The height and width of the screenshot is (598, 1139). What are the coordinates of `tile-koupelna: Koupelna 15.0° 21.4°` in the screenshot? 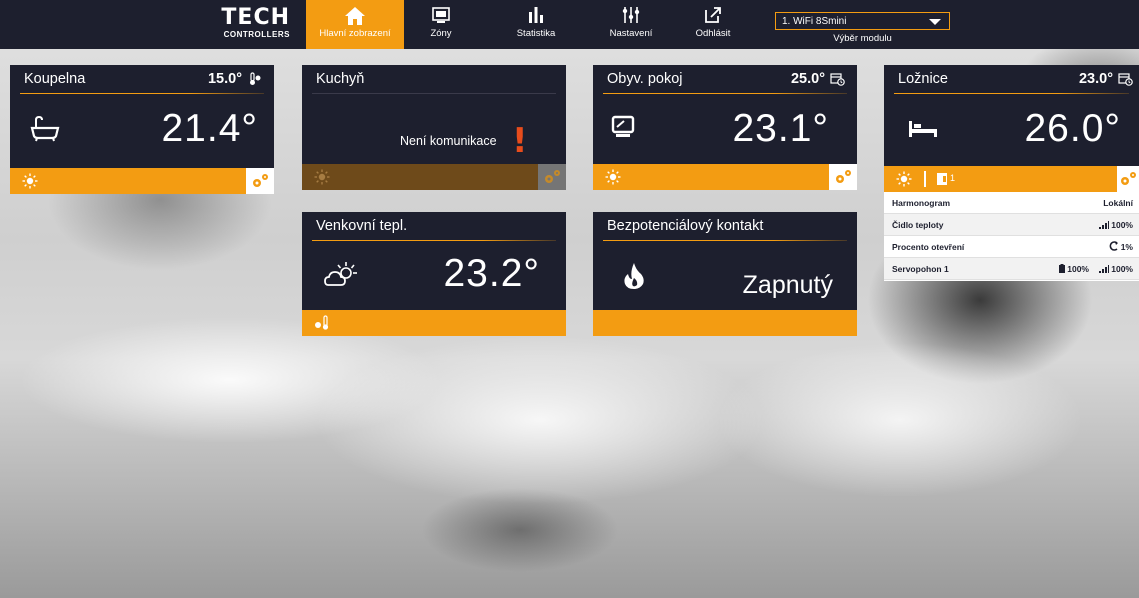 It's located at (142, 129).